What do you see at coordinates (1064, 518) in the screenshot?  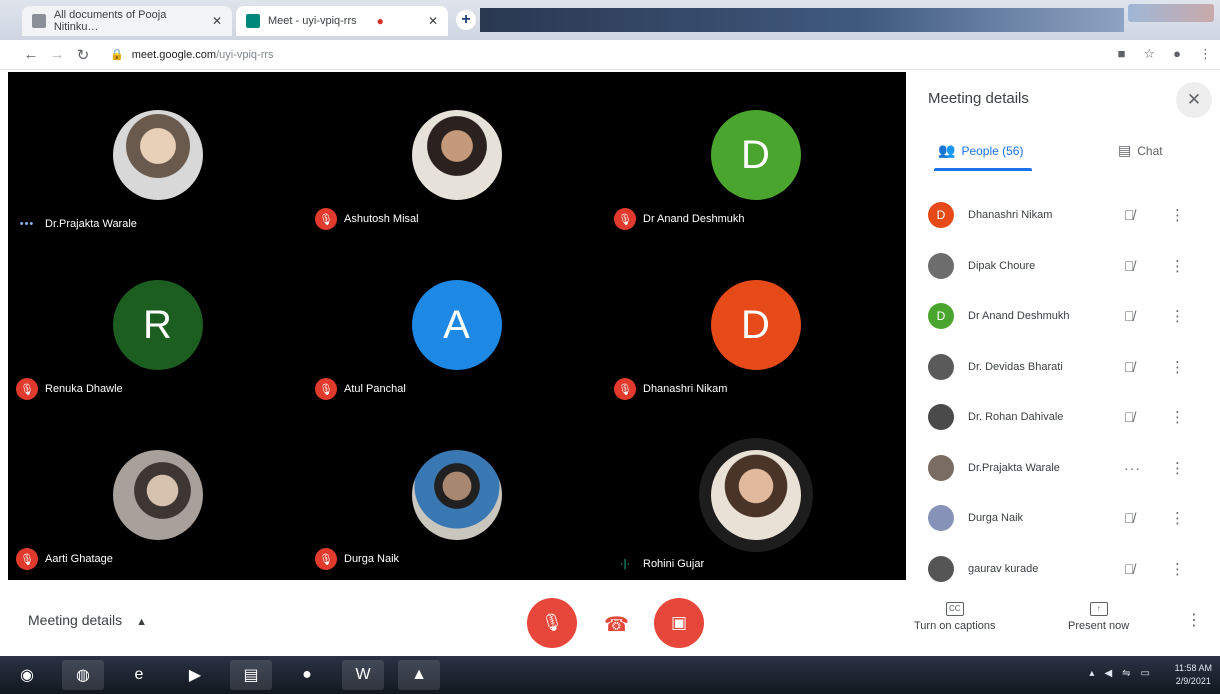 I see `list-item: Durga Naik 🎙̸ ⋮` at bounding box center [1064, 518].